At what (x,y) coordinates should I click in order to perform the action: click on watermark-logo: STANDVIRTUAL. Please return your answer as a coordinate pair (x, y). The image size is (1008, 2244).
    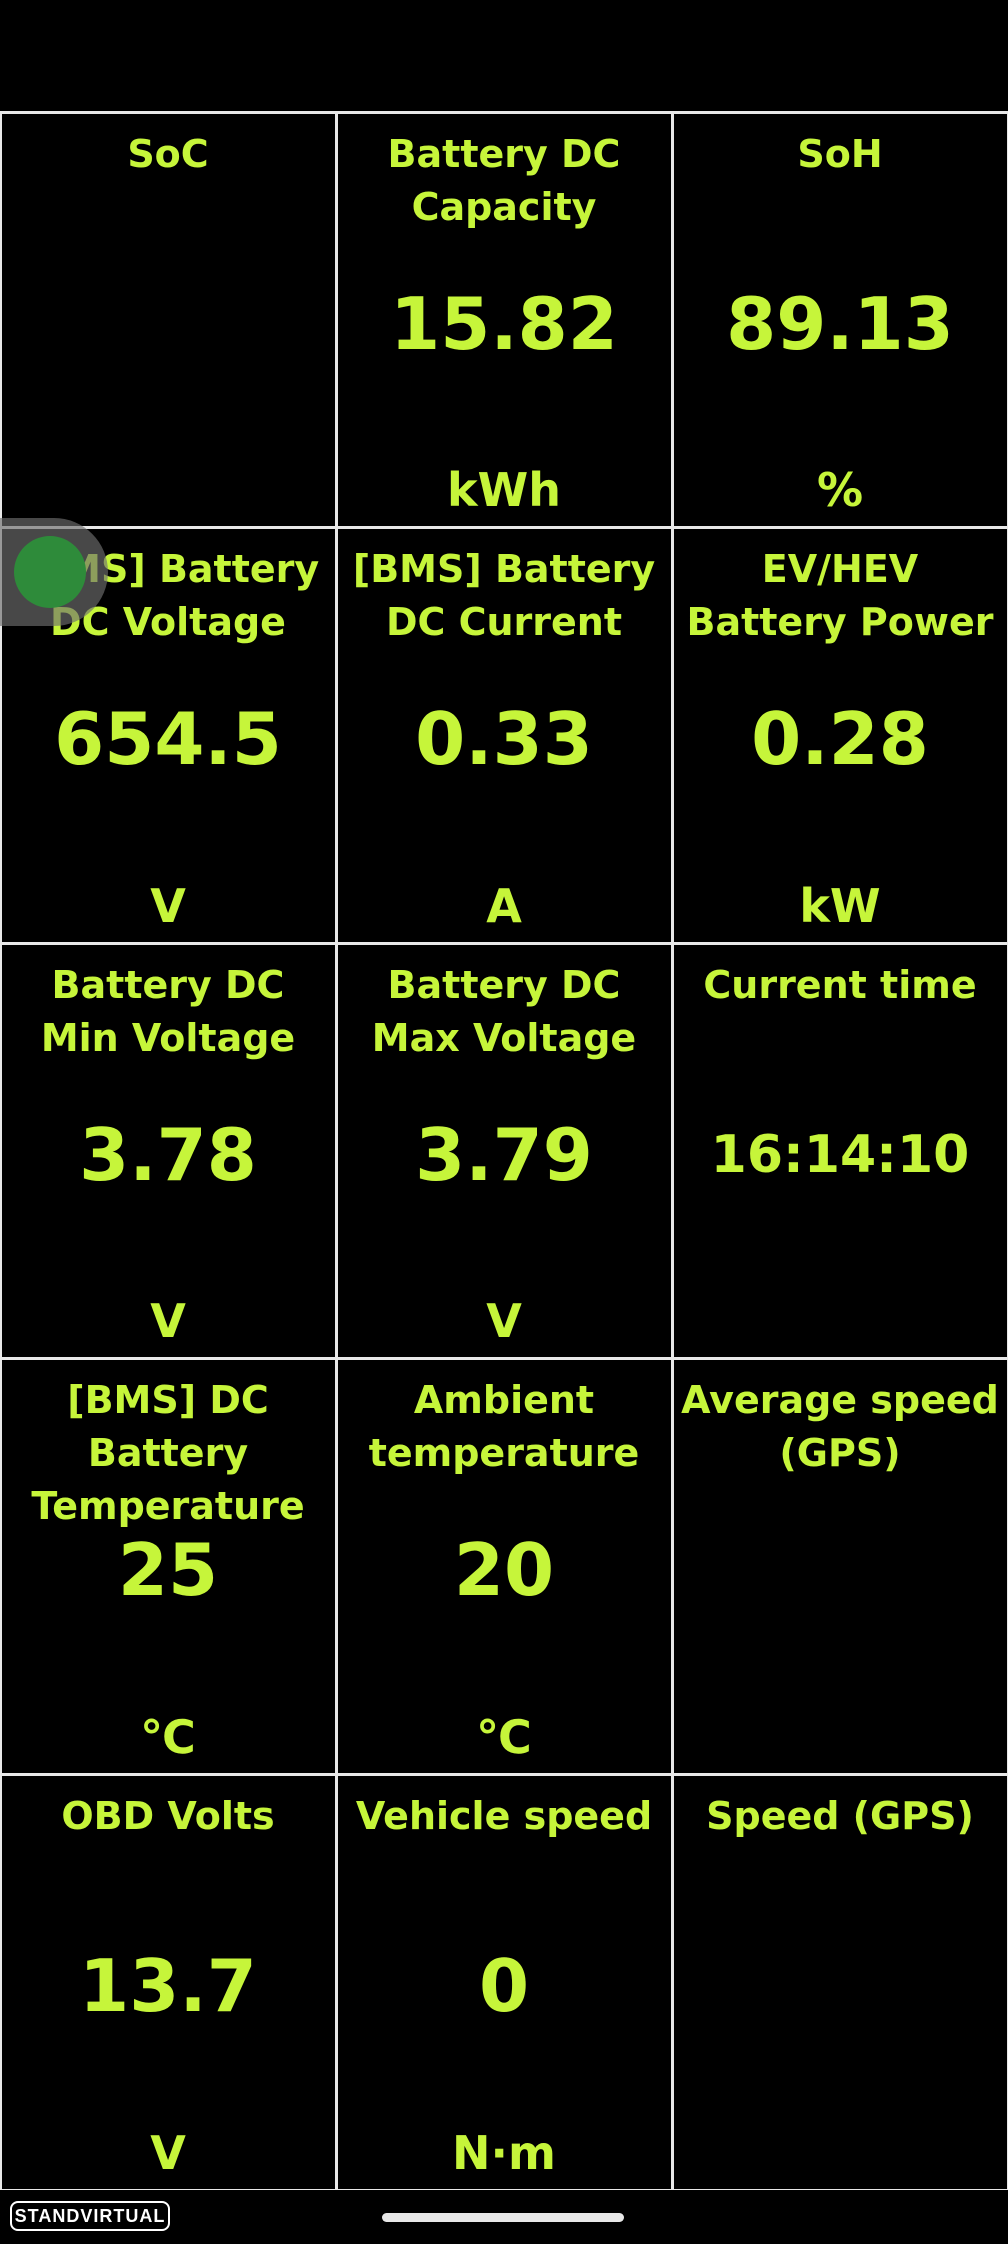
    Looking at the image, I should click on (90, 2216).